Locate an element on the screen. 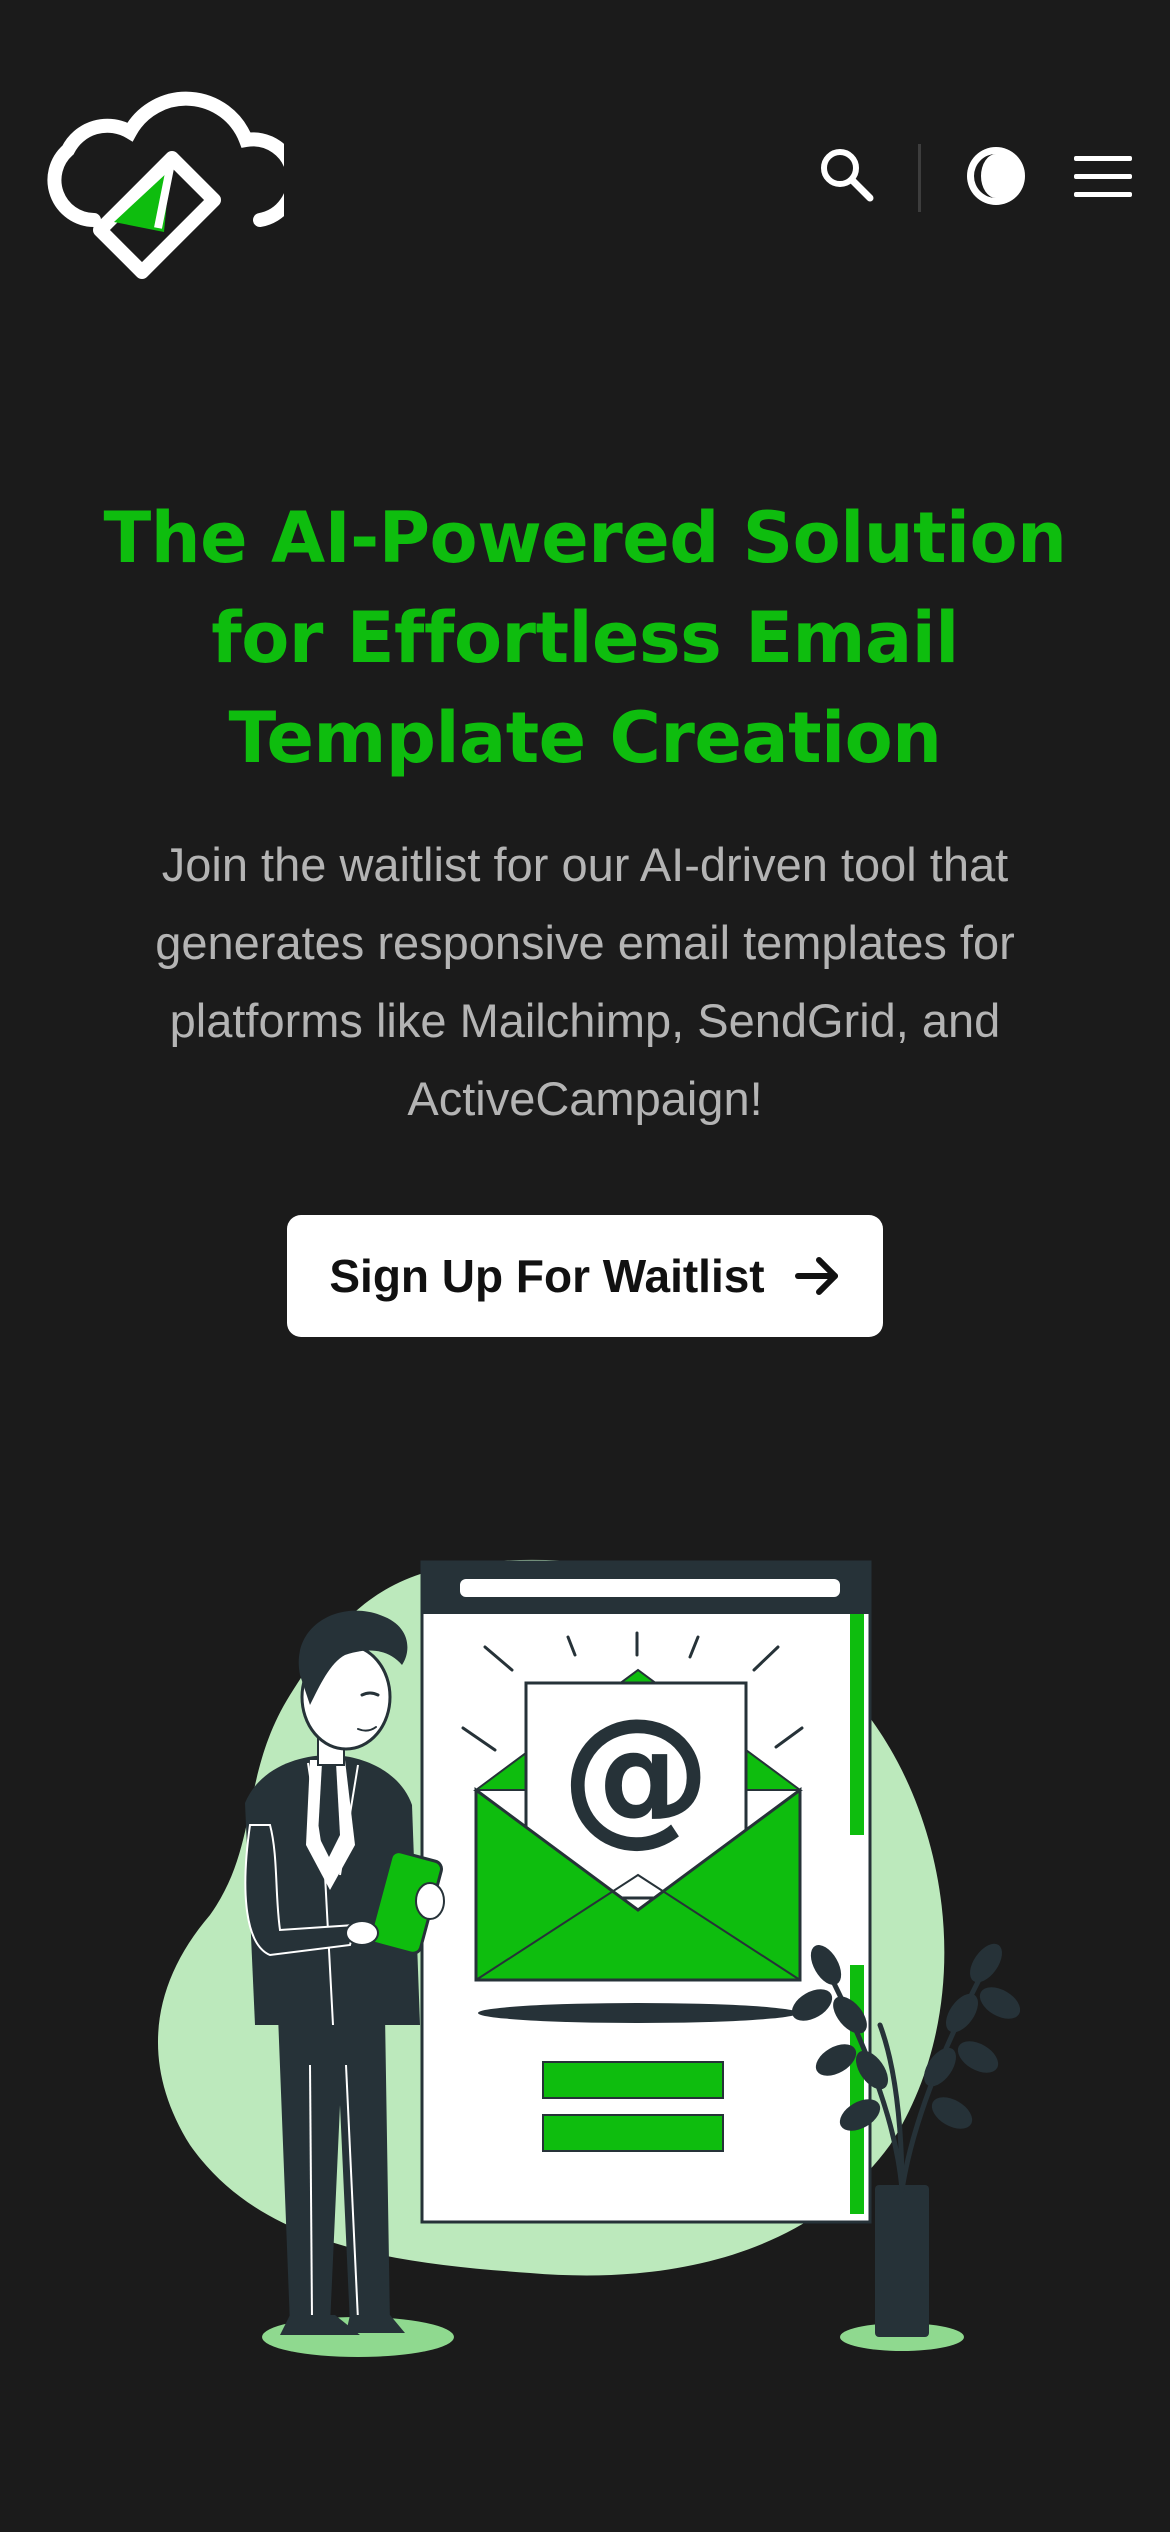 Image resolution: width=1170 pixels, height=2532 pixels. signup-button-label: Sign Up For Waitlist is located at coordinates (547, 1276).